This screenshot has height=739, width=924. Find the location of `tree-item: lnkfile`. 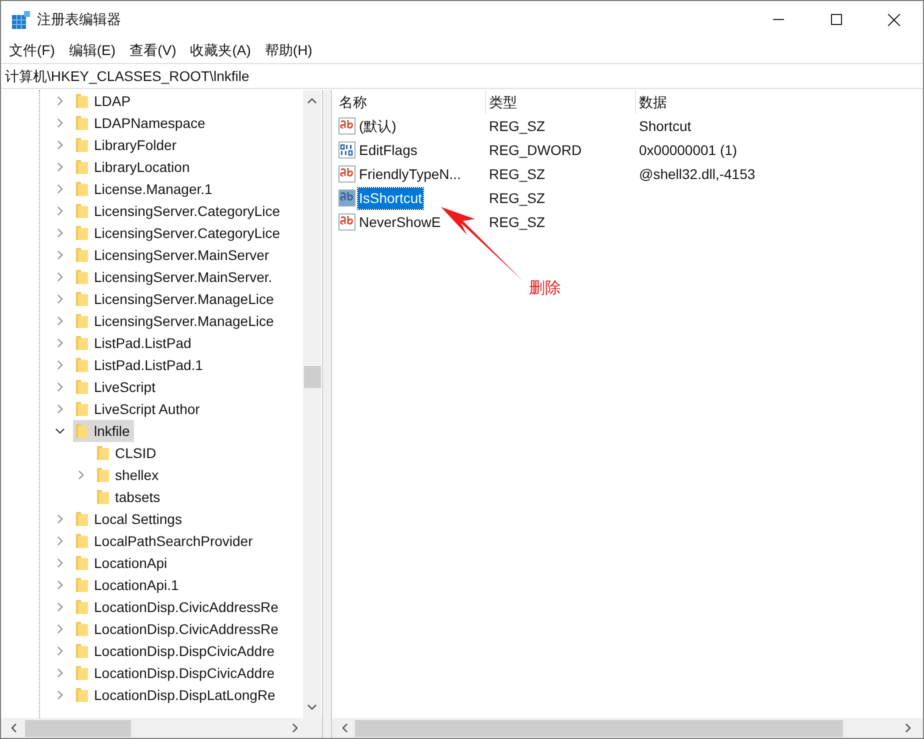

tree-item: lnkfile is located at coordinates (103, 431).